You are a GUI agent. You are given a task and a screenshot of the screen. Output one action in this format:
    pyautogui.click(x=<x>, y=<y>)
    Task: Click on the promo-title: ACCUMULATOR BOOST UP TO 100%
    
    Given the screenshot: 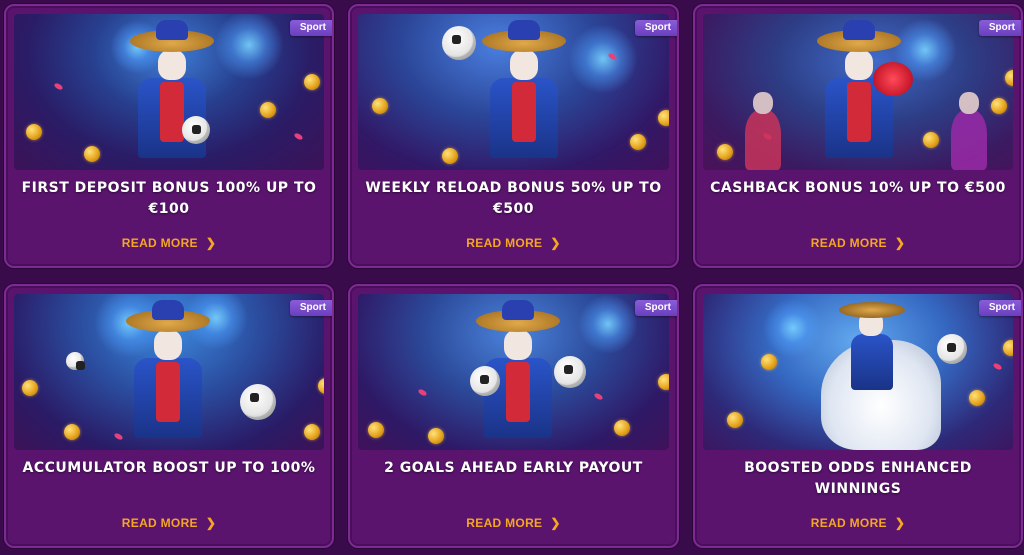 What is the action you would take?
    pyautogui.click(x=169, y=468)
    